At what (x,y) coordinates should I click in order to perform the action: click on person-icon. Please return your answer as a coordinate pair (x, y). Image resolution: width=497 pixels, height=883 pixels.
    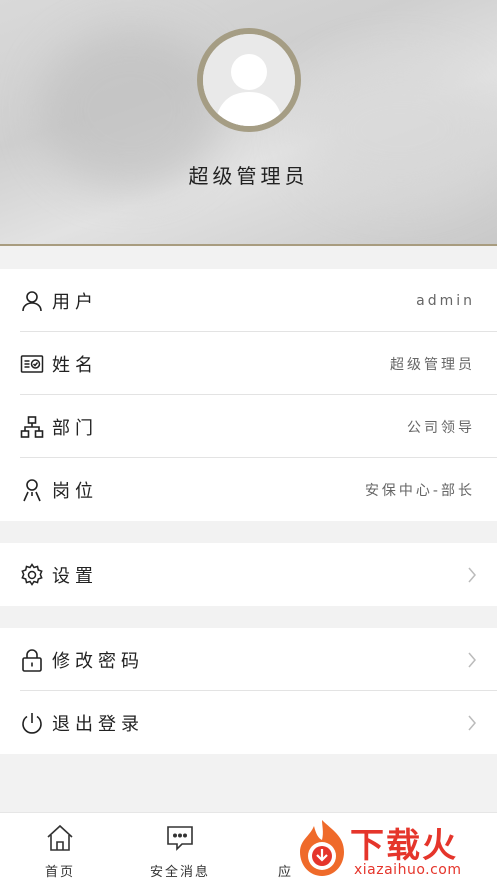
    Looking at the image, I should click on (32, 490).